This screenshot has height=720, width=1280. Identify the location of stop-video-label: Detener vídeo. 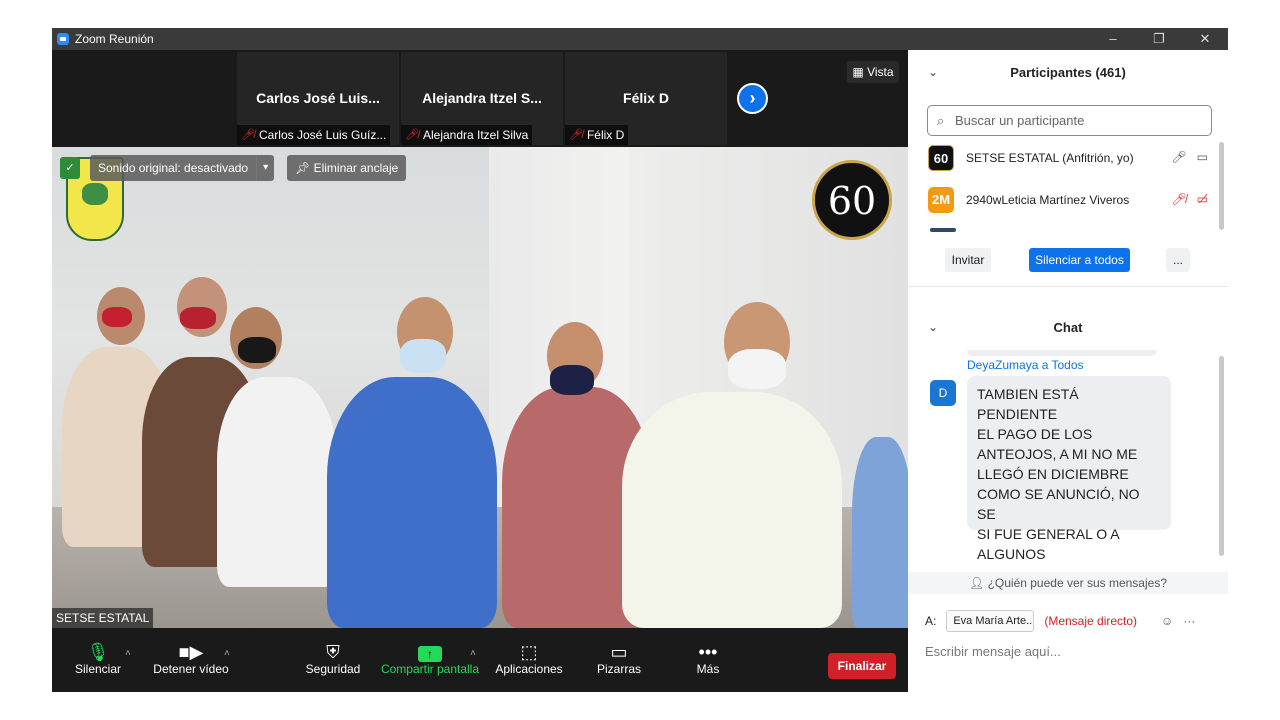
(191, 669).